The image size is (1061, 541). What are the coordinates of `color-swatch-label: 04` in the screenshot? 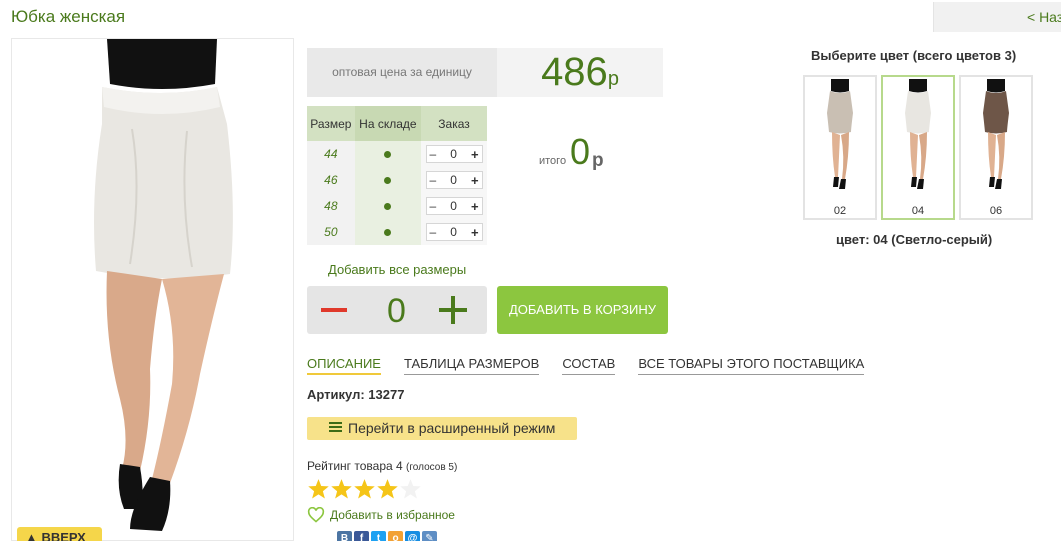 It's located at (918, 211).